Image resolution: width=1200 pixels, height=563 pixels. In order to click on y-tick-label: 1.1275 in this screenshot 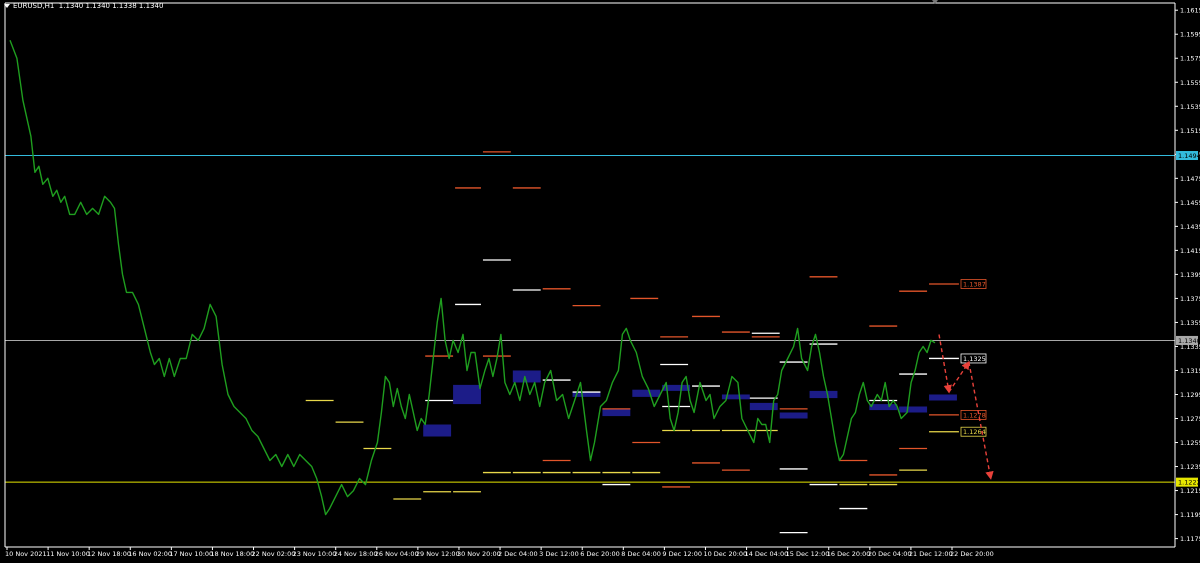, I will do `click(1190, 419)`.